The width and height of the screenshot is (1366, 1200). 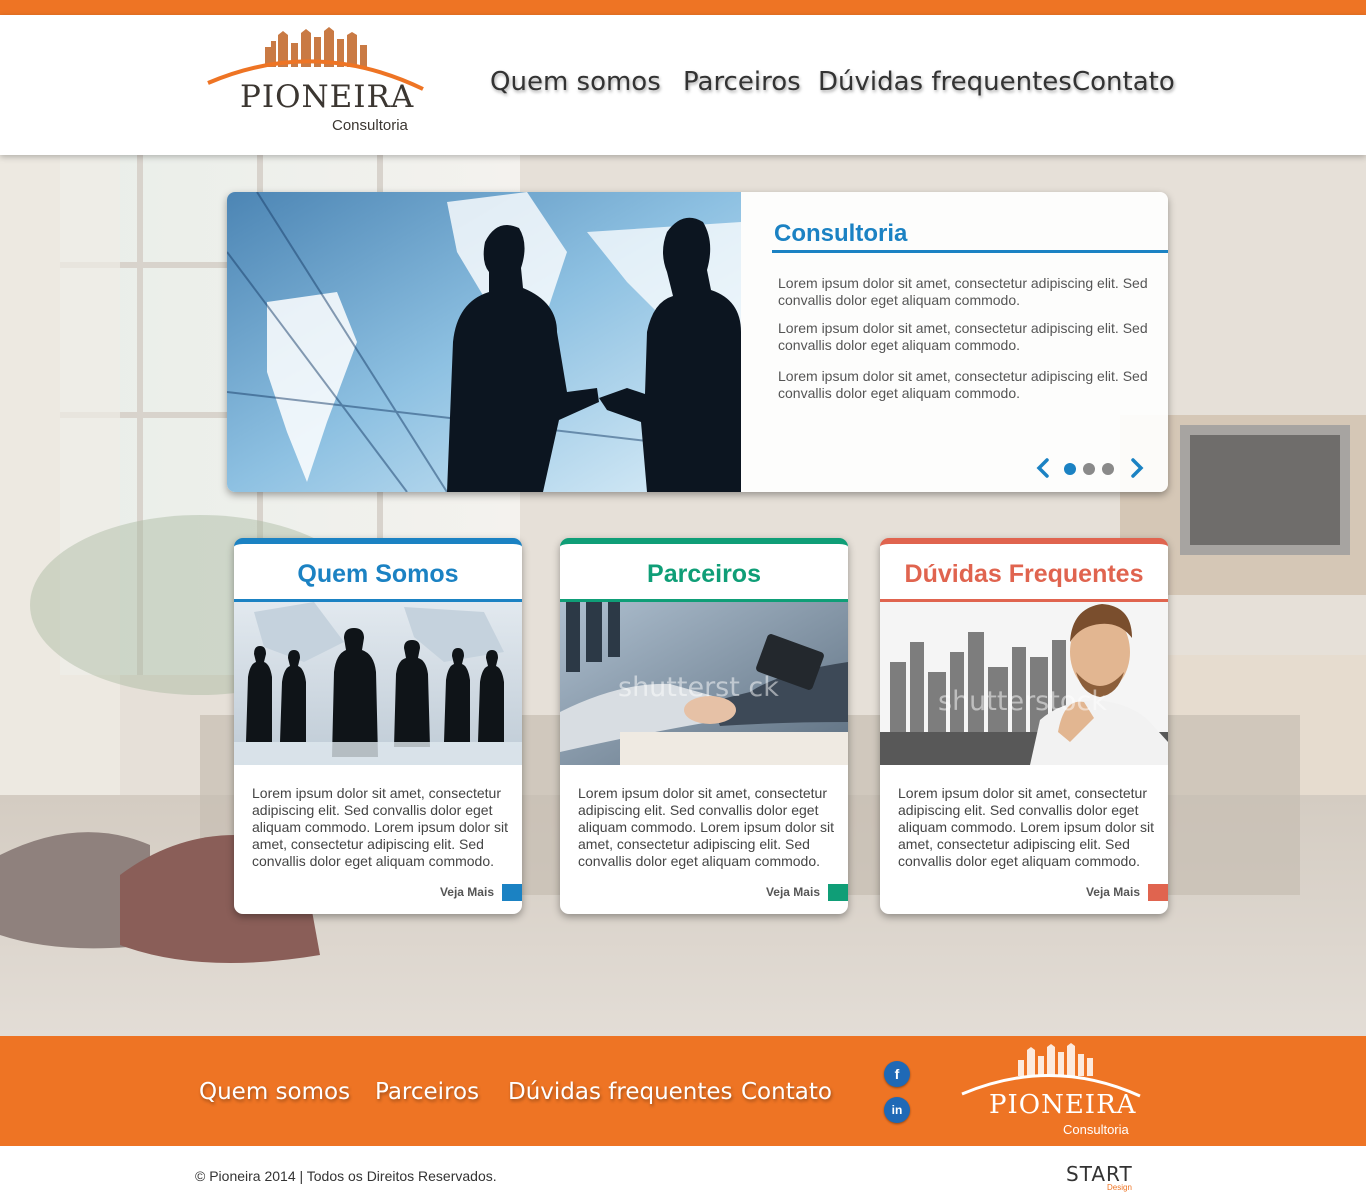 What do you see at coordinates (1119, 1187) in the screenshot?
I see `credit-sub: Design` at bounding box center [1119, 1187].